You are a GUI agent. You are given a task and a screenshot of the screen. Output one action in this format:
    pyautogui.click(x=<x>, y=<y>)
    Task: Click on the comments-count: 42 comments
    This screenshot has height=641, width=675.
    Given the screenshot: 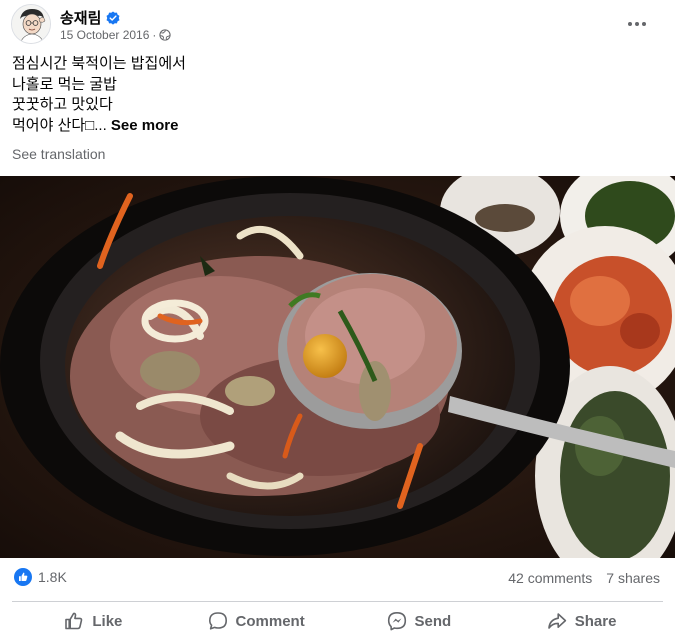 What is the action you would take?
    pyautogui.click(x=550, y=578)
    